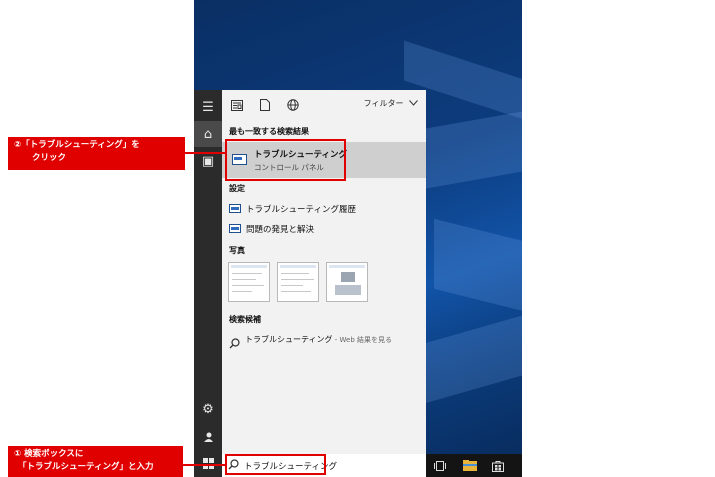 This screenshot has height=477, width=715. Describe the element at coordinates (96, 153) in the screenshot. I see `step2-callout: ②「トラブルシューティング」を クリック` at that location.